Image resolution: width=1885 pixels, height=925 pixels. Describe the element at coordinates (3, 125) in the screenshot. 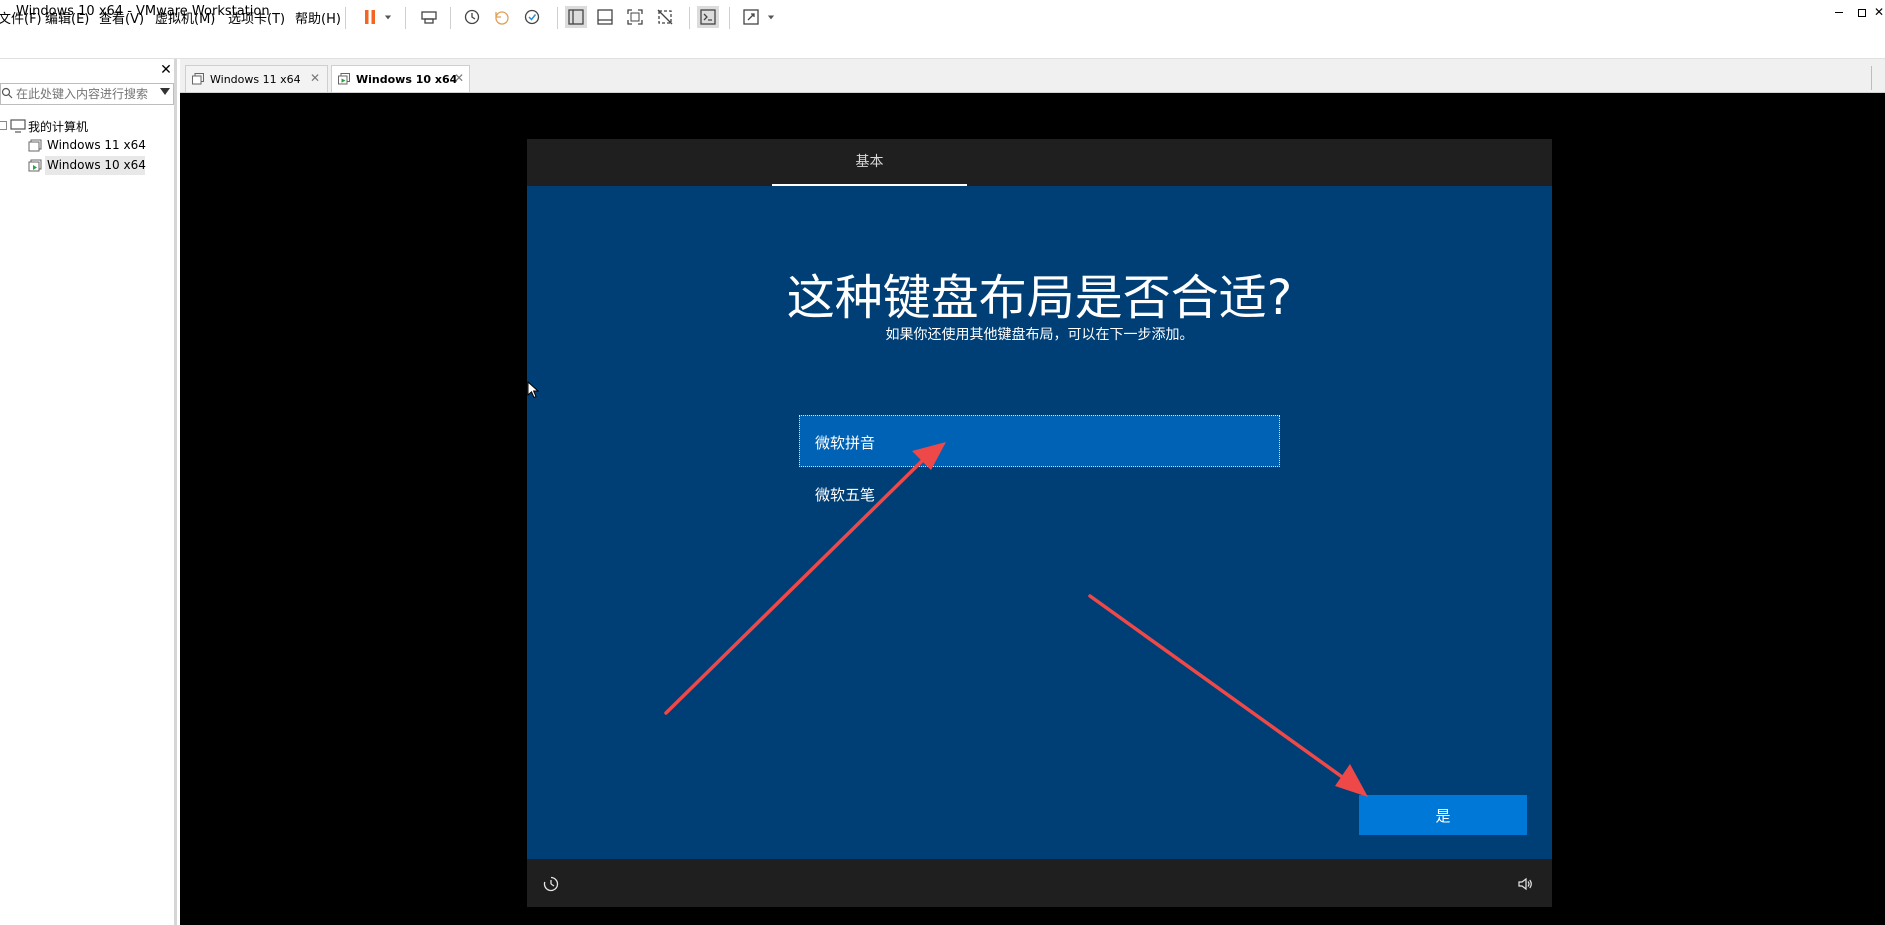

I see `tree-expander-icon` at that location.